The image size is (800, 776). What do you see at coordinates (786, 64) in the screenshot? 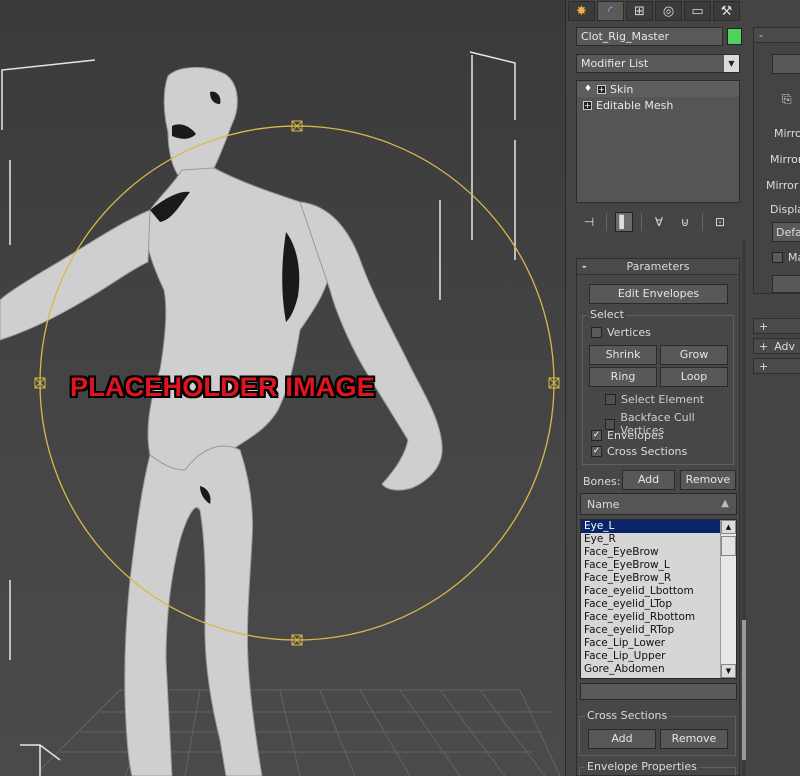
I see `mirror-mode-button` at bounding box center [786, 64].